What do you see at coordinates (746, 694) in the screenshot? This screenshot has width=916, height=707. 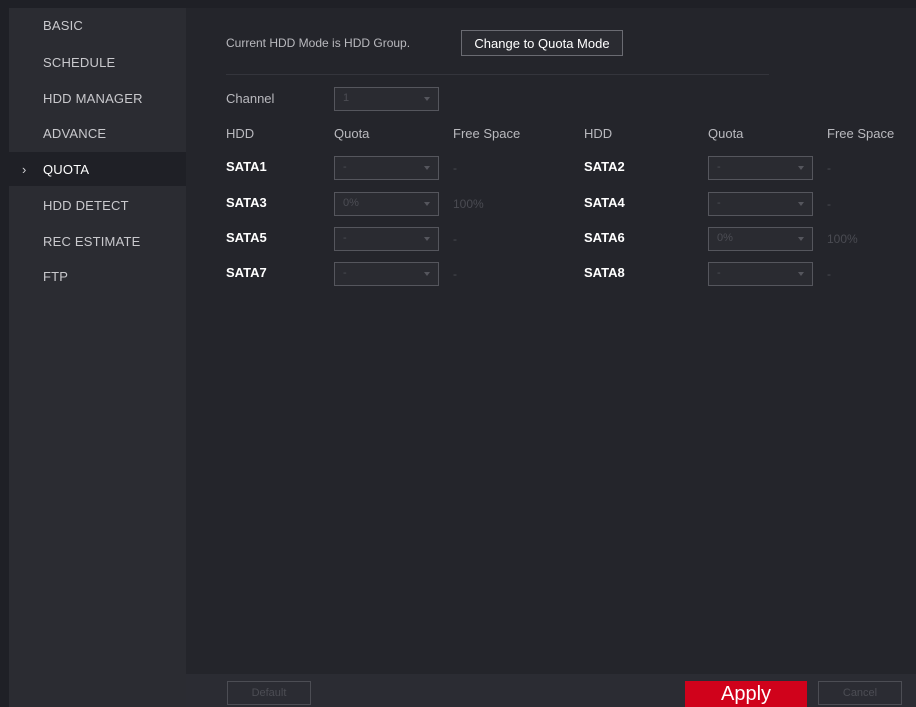 I see `apply-button: Apply` at bounding box center [746, 694].